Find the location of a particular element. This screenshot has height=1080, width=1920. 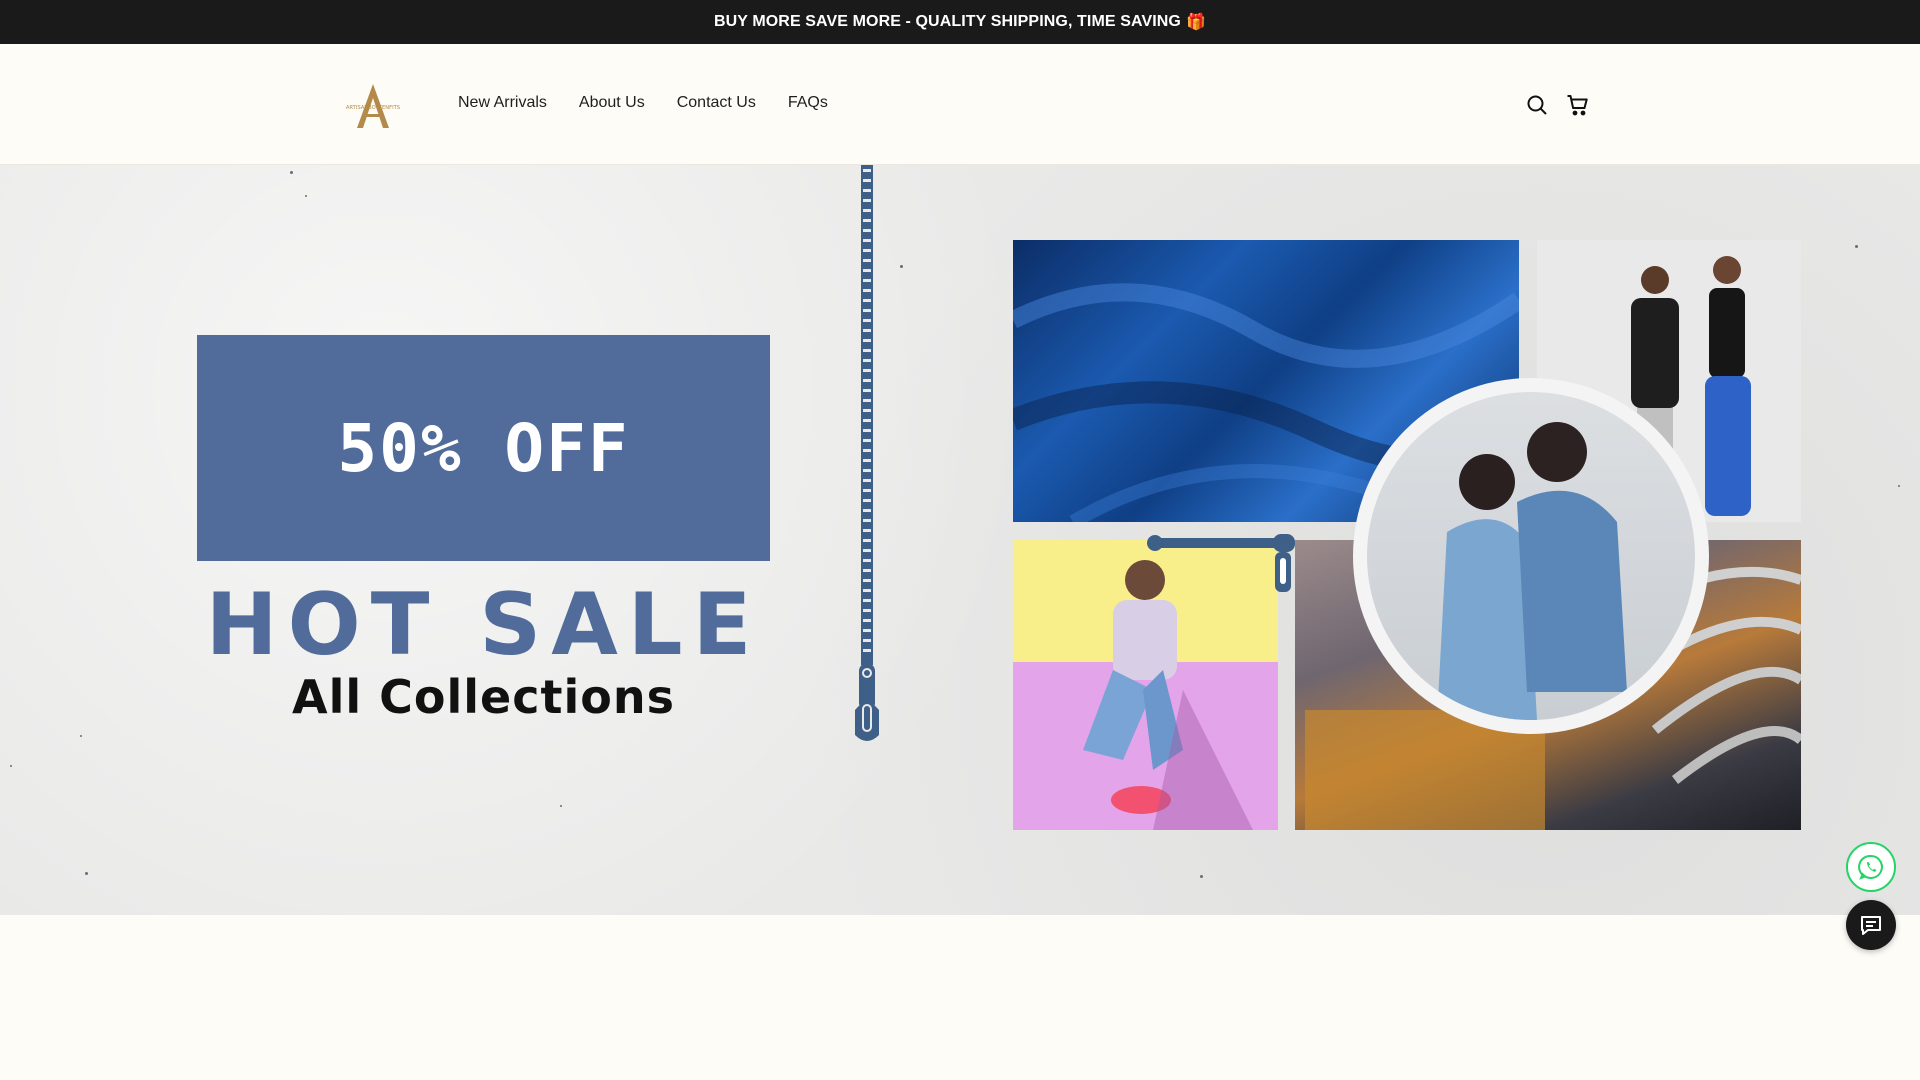

nav-new-arrivals: New Arrivals is located at coordinates (502, 103).